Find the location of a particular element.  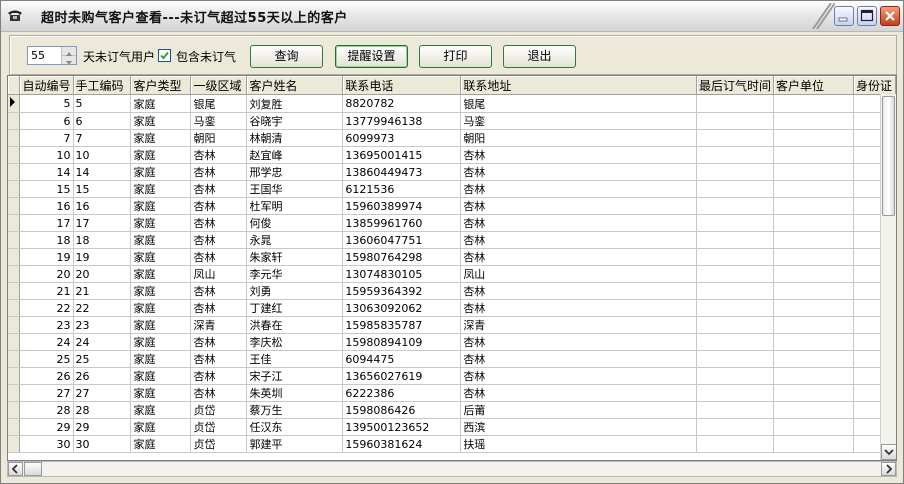

scroll-left-icon is located at coordinates (15, 469).